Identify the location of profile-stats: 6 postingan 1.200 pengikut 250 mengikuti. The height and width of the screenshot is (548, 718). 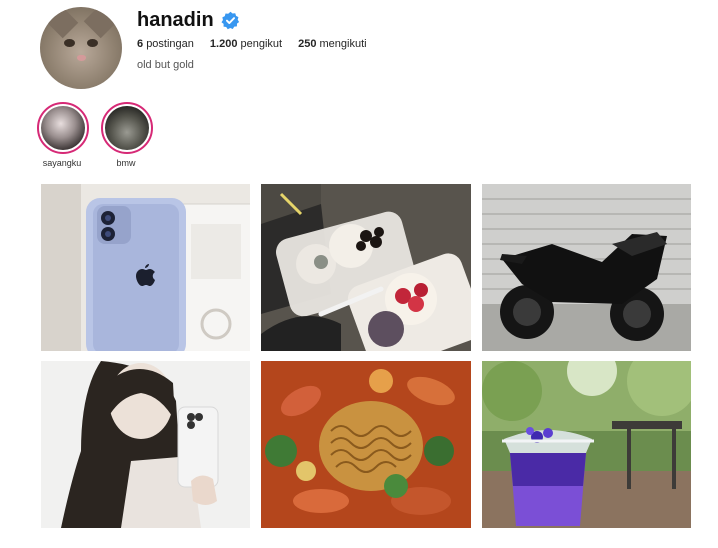
(252, 44).